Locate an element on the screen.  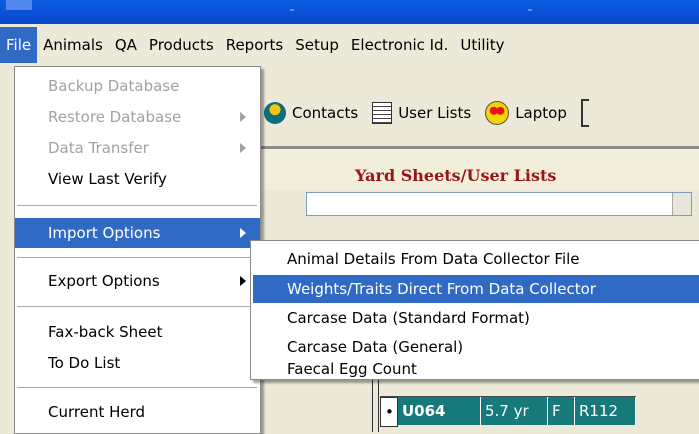
submenu-item-carcase-general: Carcase Data (General) is located at coordinates (476, 347).